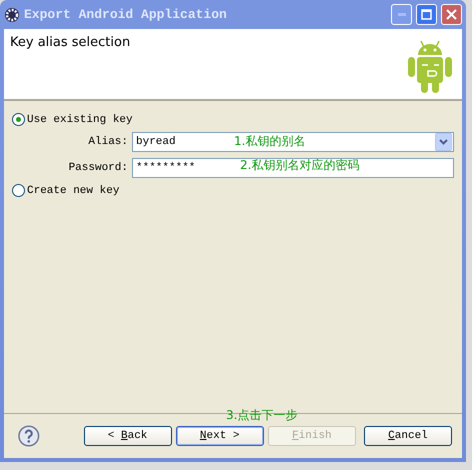  Describe the element at coordinates (262, 415) in the screenshot. I see `annotation-text: 3.点击下一步` at that location.